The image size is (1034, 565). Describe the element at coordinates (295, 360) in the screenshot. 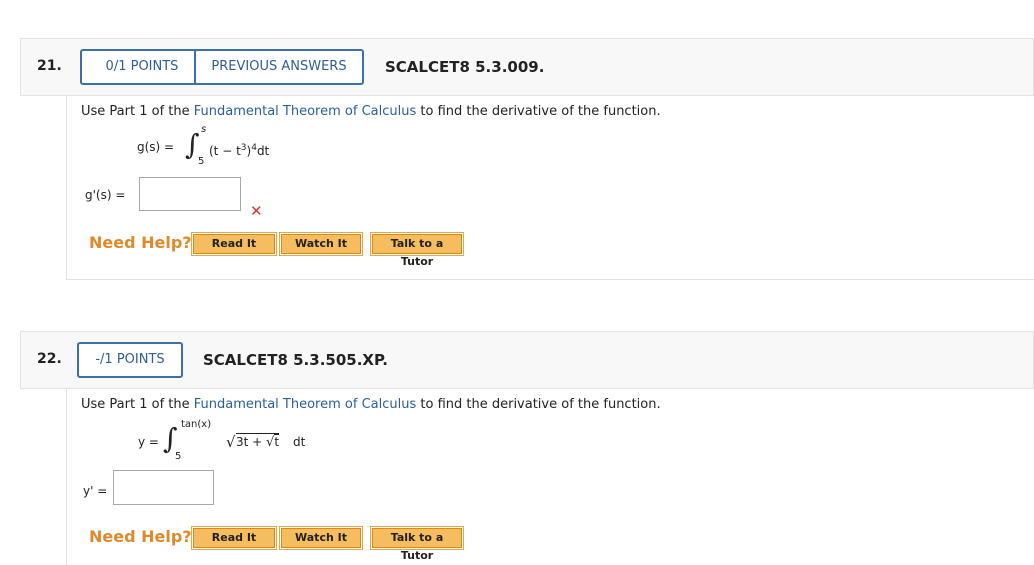

I see `problem-code: SCALCET8 5.3.505.XP.` at that location.